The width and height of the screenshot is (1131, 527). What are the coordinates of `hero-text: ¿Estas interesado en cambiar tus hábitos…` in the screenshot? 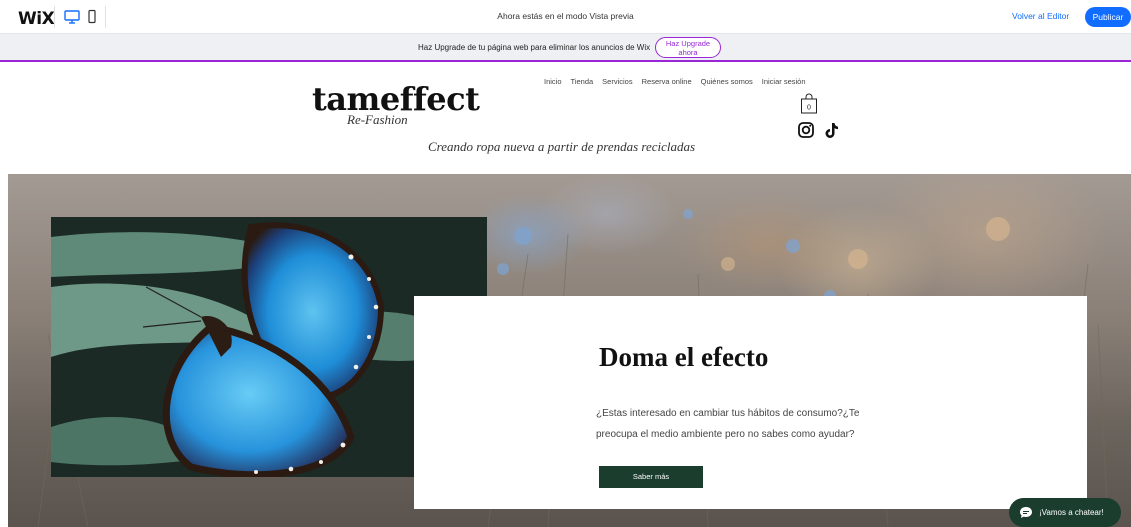 It's located at (728, 424).